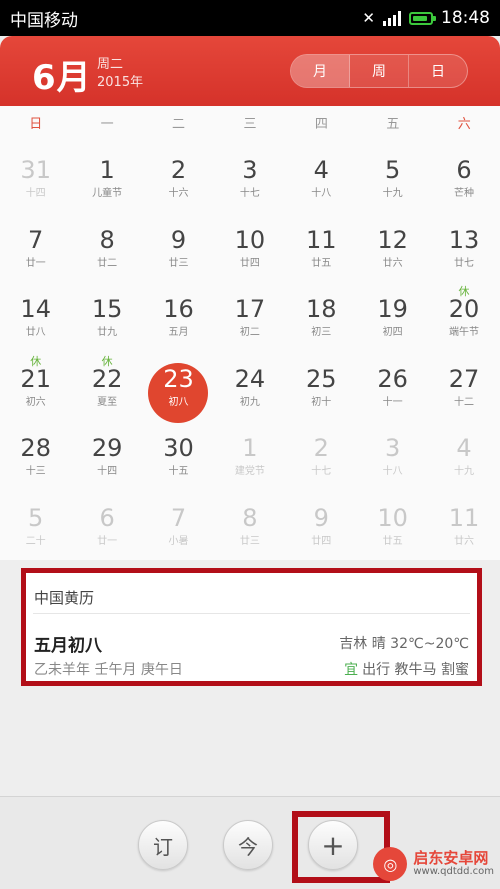  Describe the element at coordinates (249, 332) in the screenshot. I see `lunar-label: 初二` at that location.